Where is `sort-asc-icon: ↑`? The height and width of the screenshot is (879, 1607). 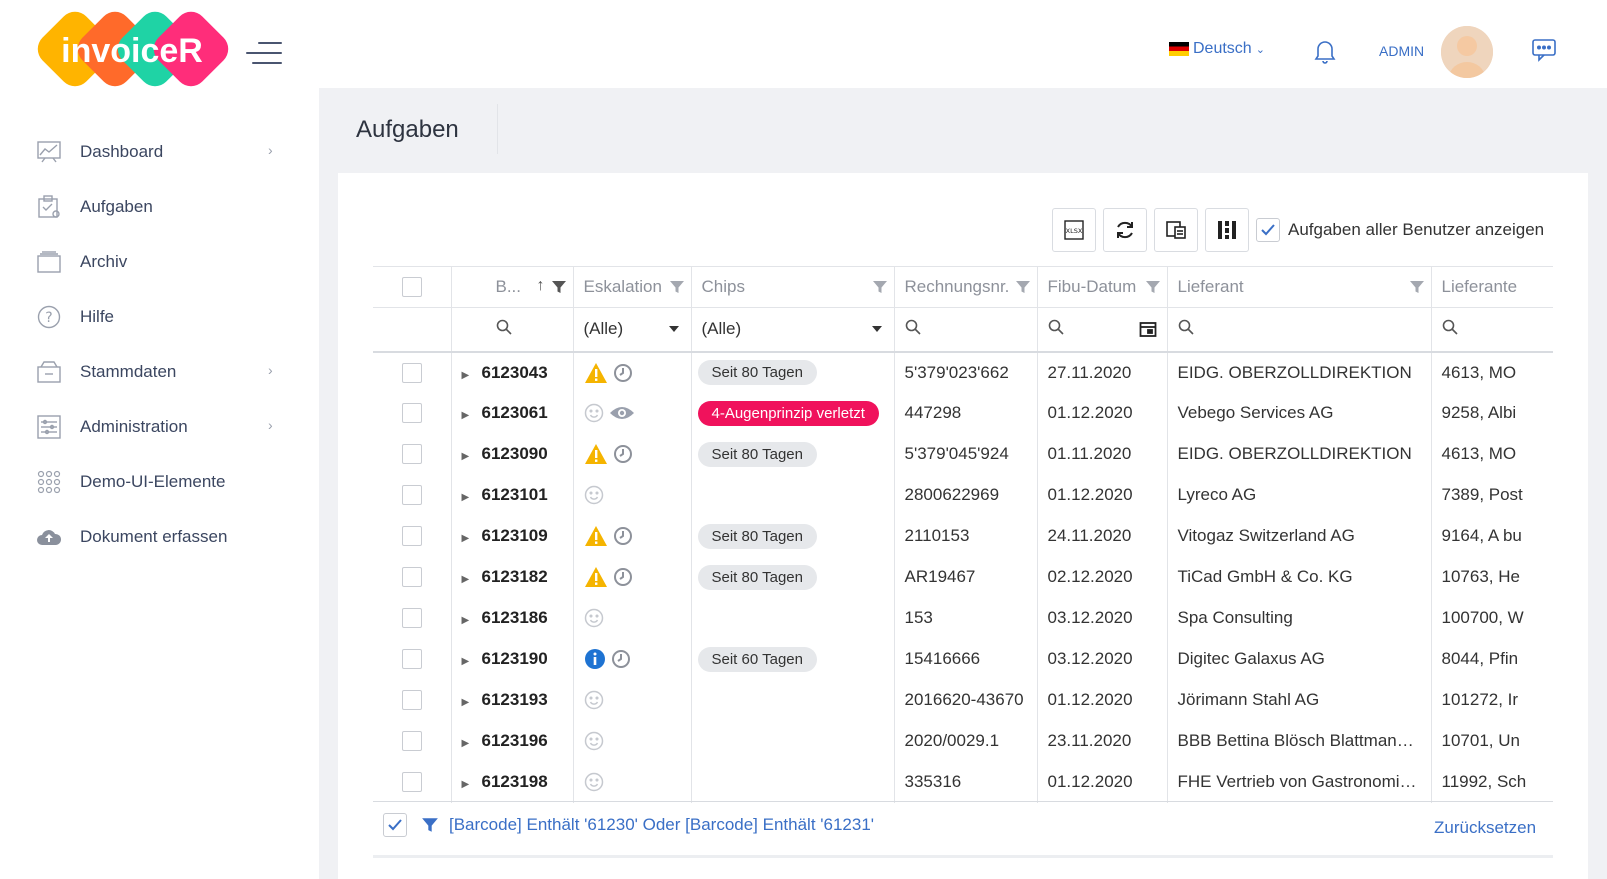
sort-asc-icon: ↑ is located at coordinates (541, 286).